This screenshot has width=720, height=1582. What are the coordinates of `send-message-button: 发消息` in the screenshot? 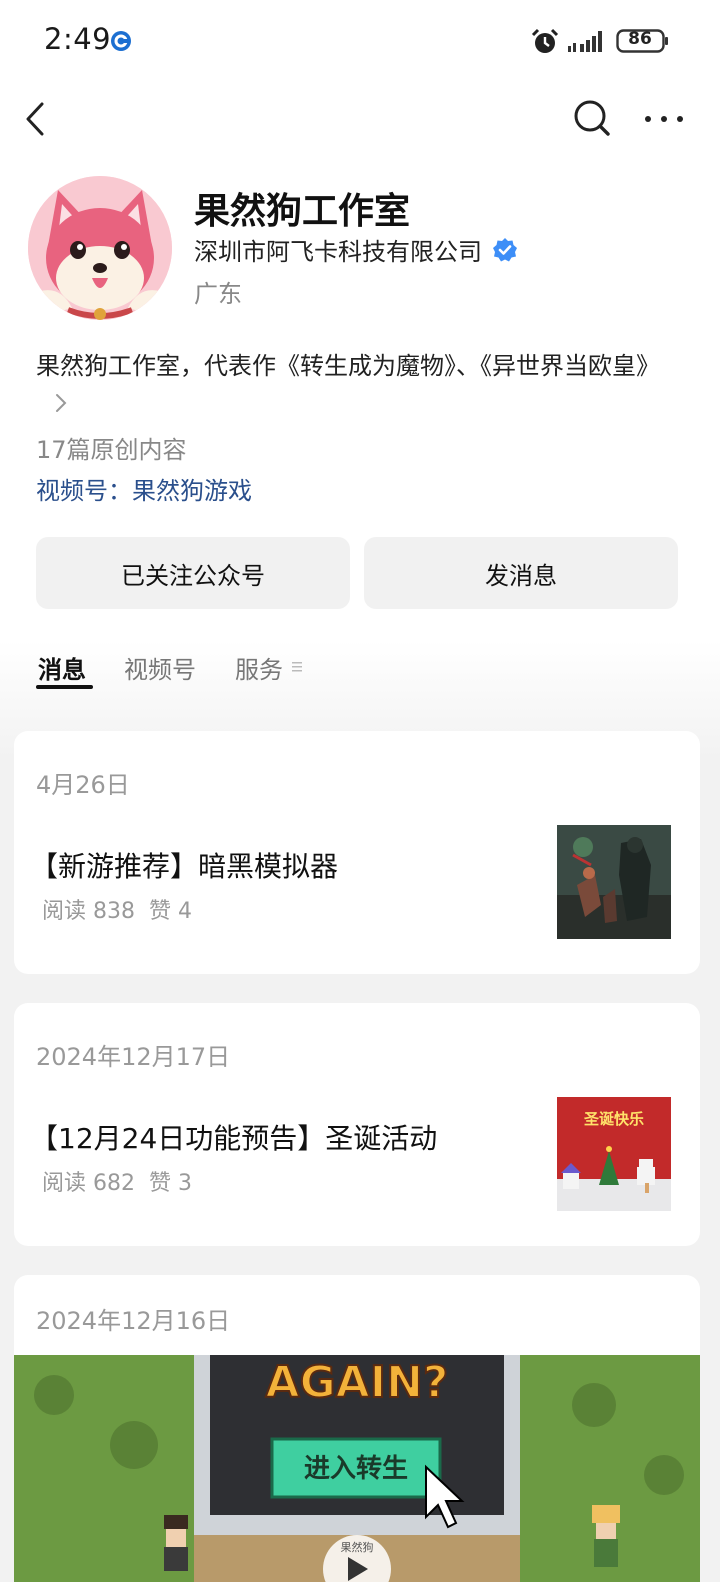 It's located at (521, 573).